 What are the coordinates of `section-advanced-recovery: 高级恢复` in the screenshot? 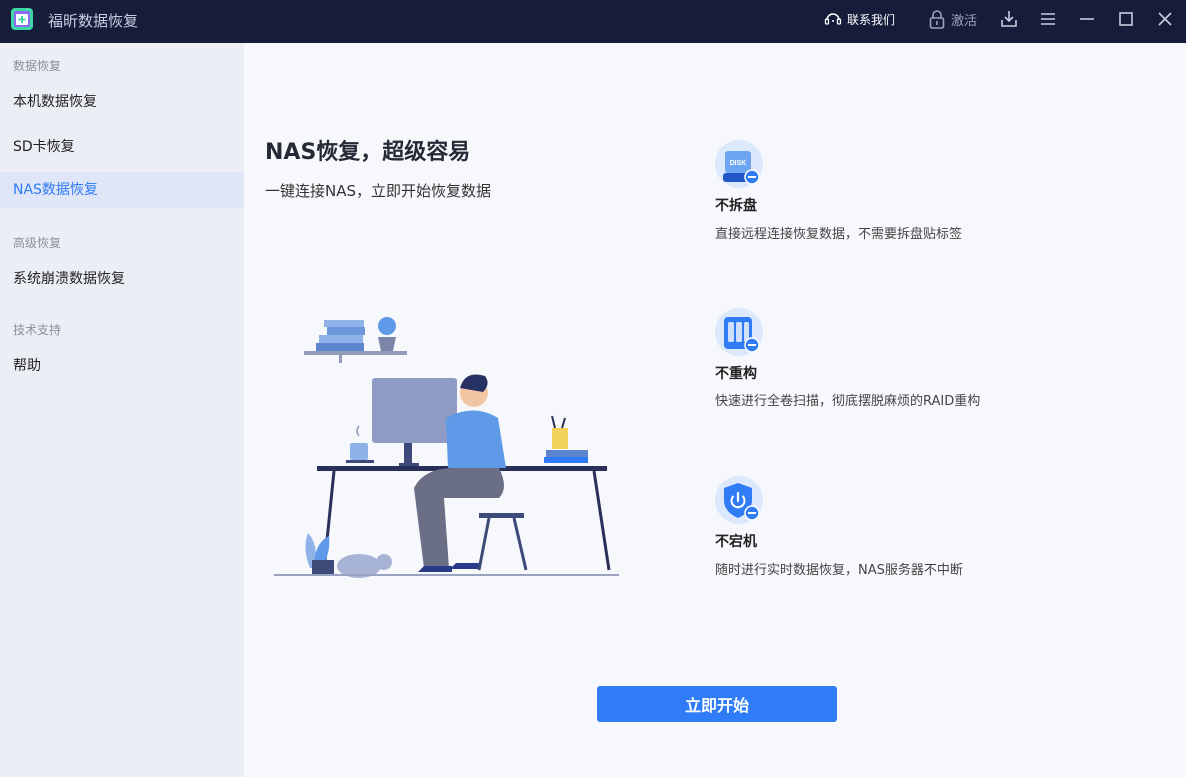 It's located at (37, 243).